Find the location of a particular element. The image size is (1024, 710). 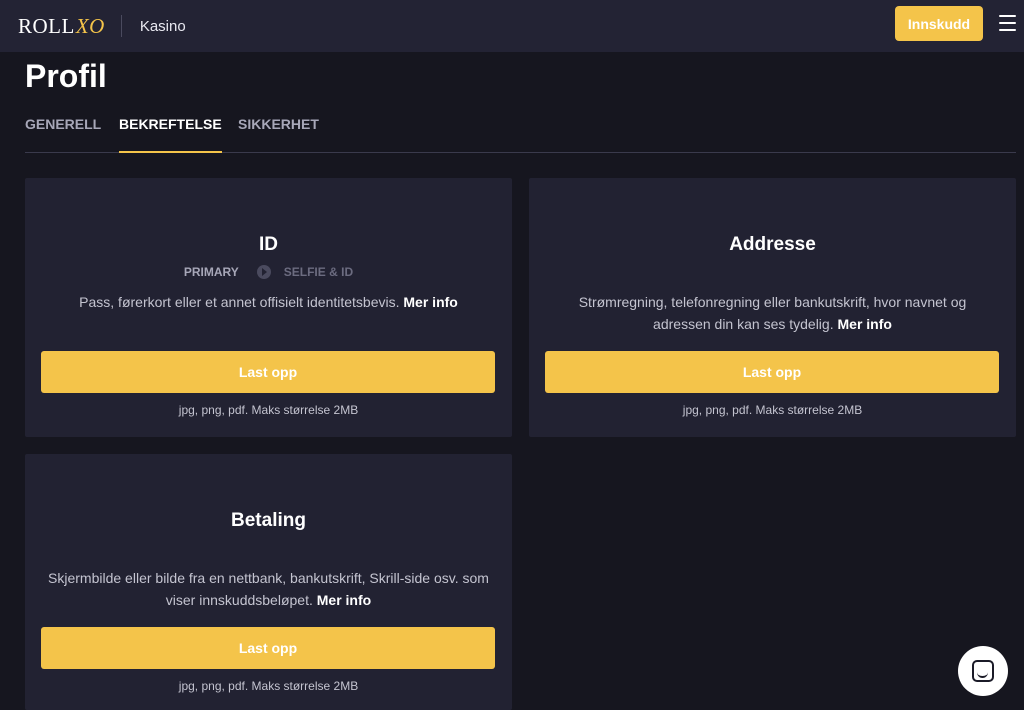

payment-more-info-link: Mer info is located at coordinates (344, 600).